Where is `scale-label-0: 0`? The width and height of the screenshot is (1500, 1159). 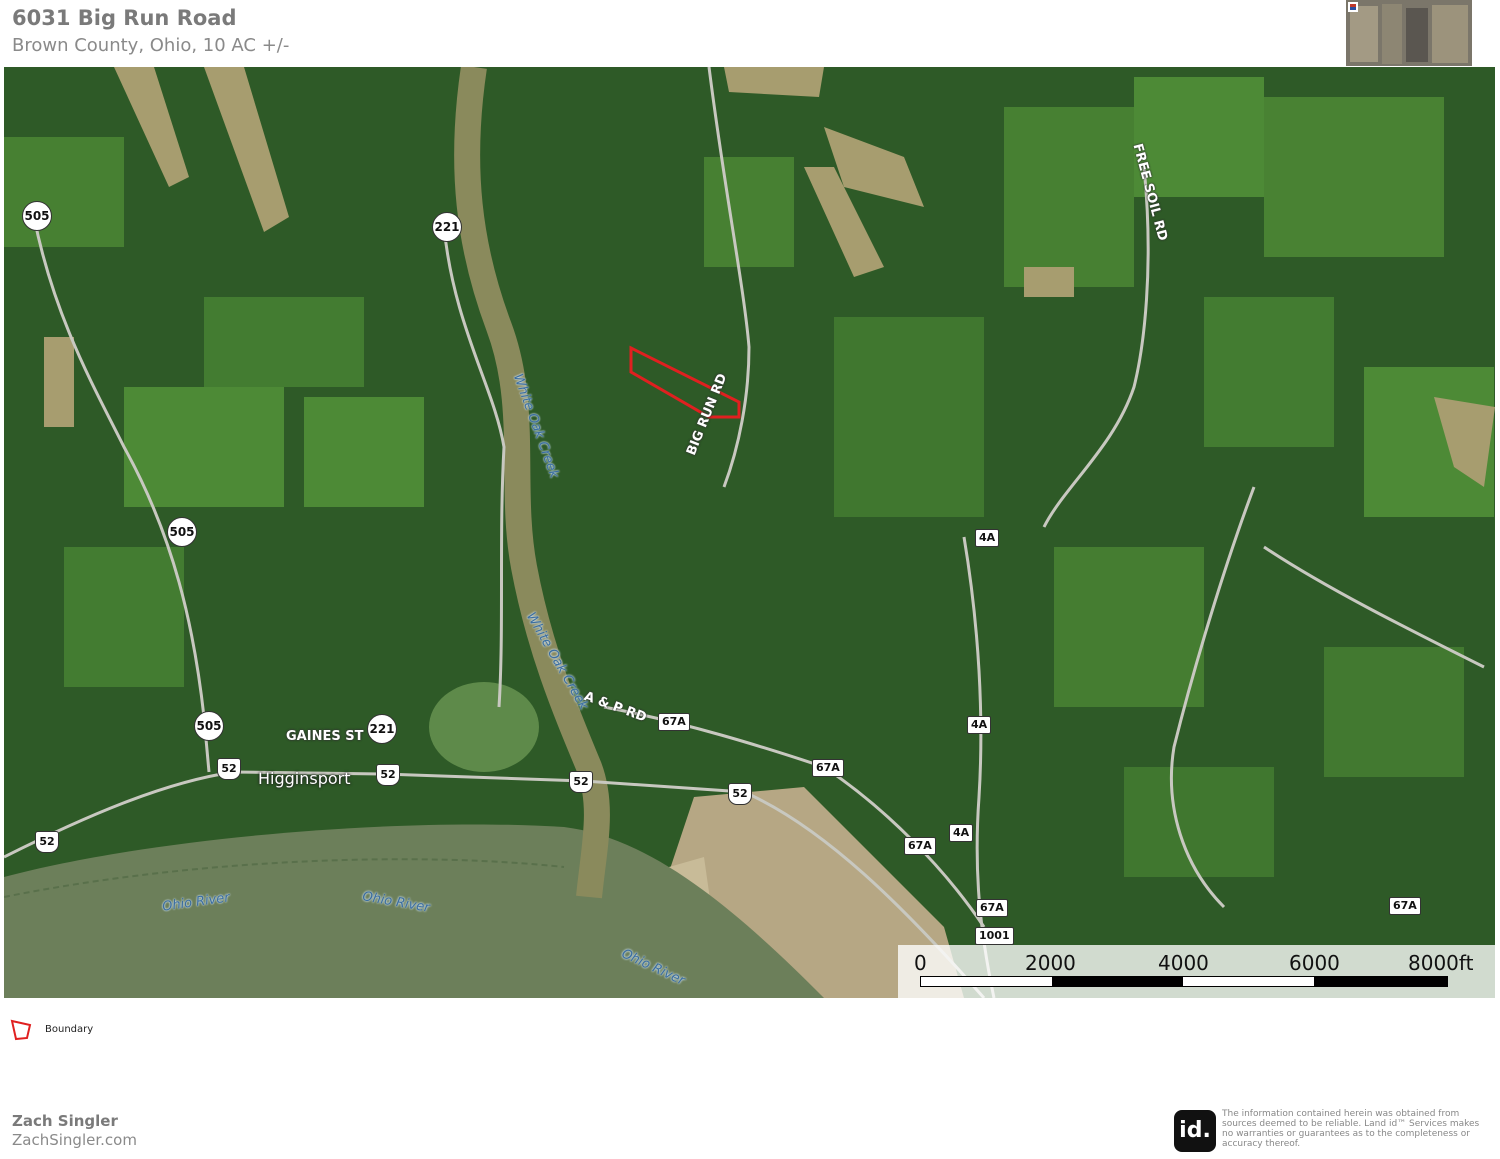
scale-label-0: 0 is located at coordinates (920, 963).